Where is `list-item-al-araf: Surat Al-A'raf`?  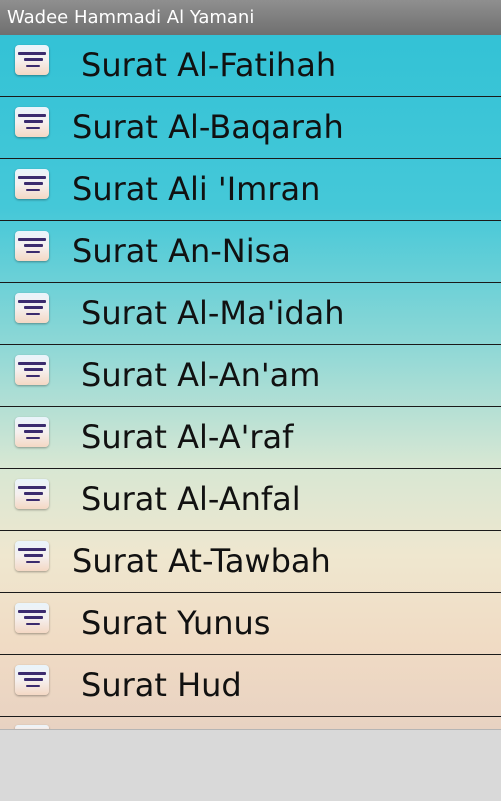
list-item-al-araf: Surat Al-A'raf is located at coordinates (250, 438).